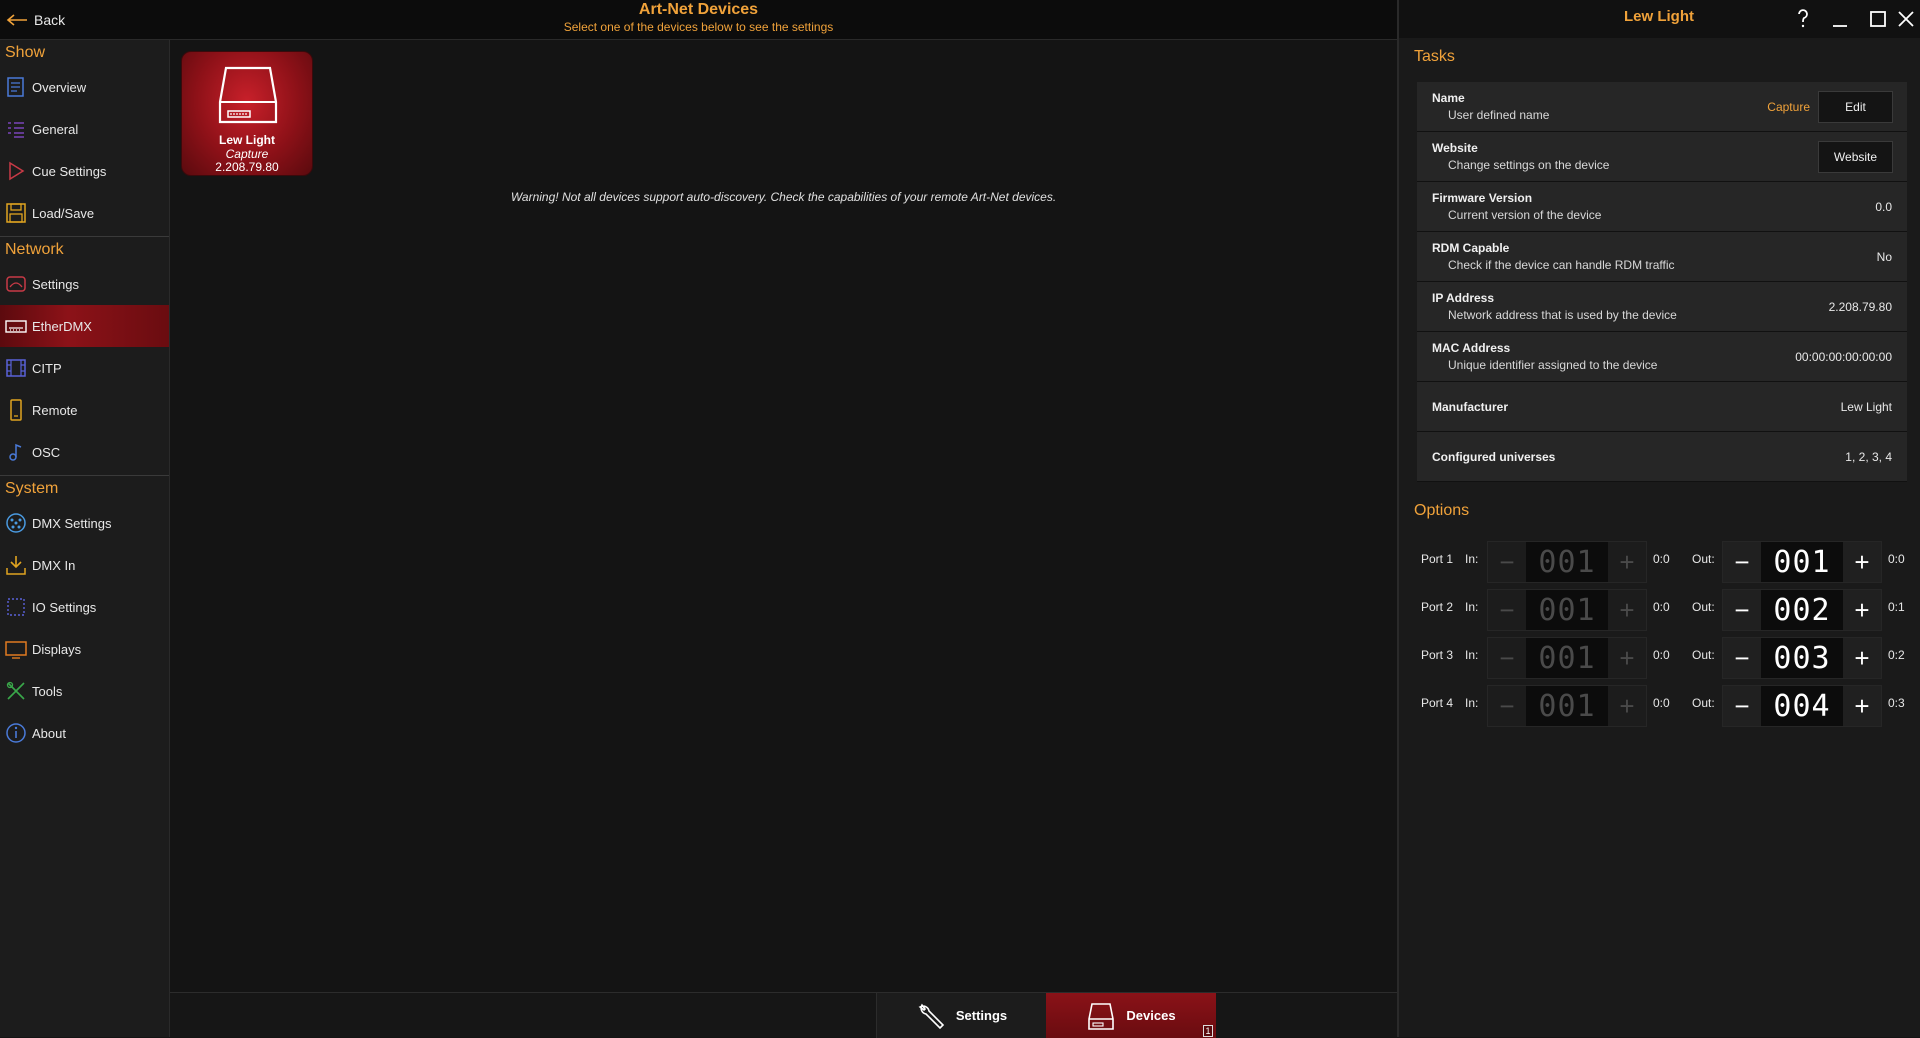 The width and height of the screenshot is (1920, 1038). Describe the element at coordinates (961, 1015) in the screenshot. I see `tab-settings: Settings` at that location.